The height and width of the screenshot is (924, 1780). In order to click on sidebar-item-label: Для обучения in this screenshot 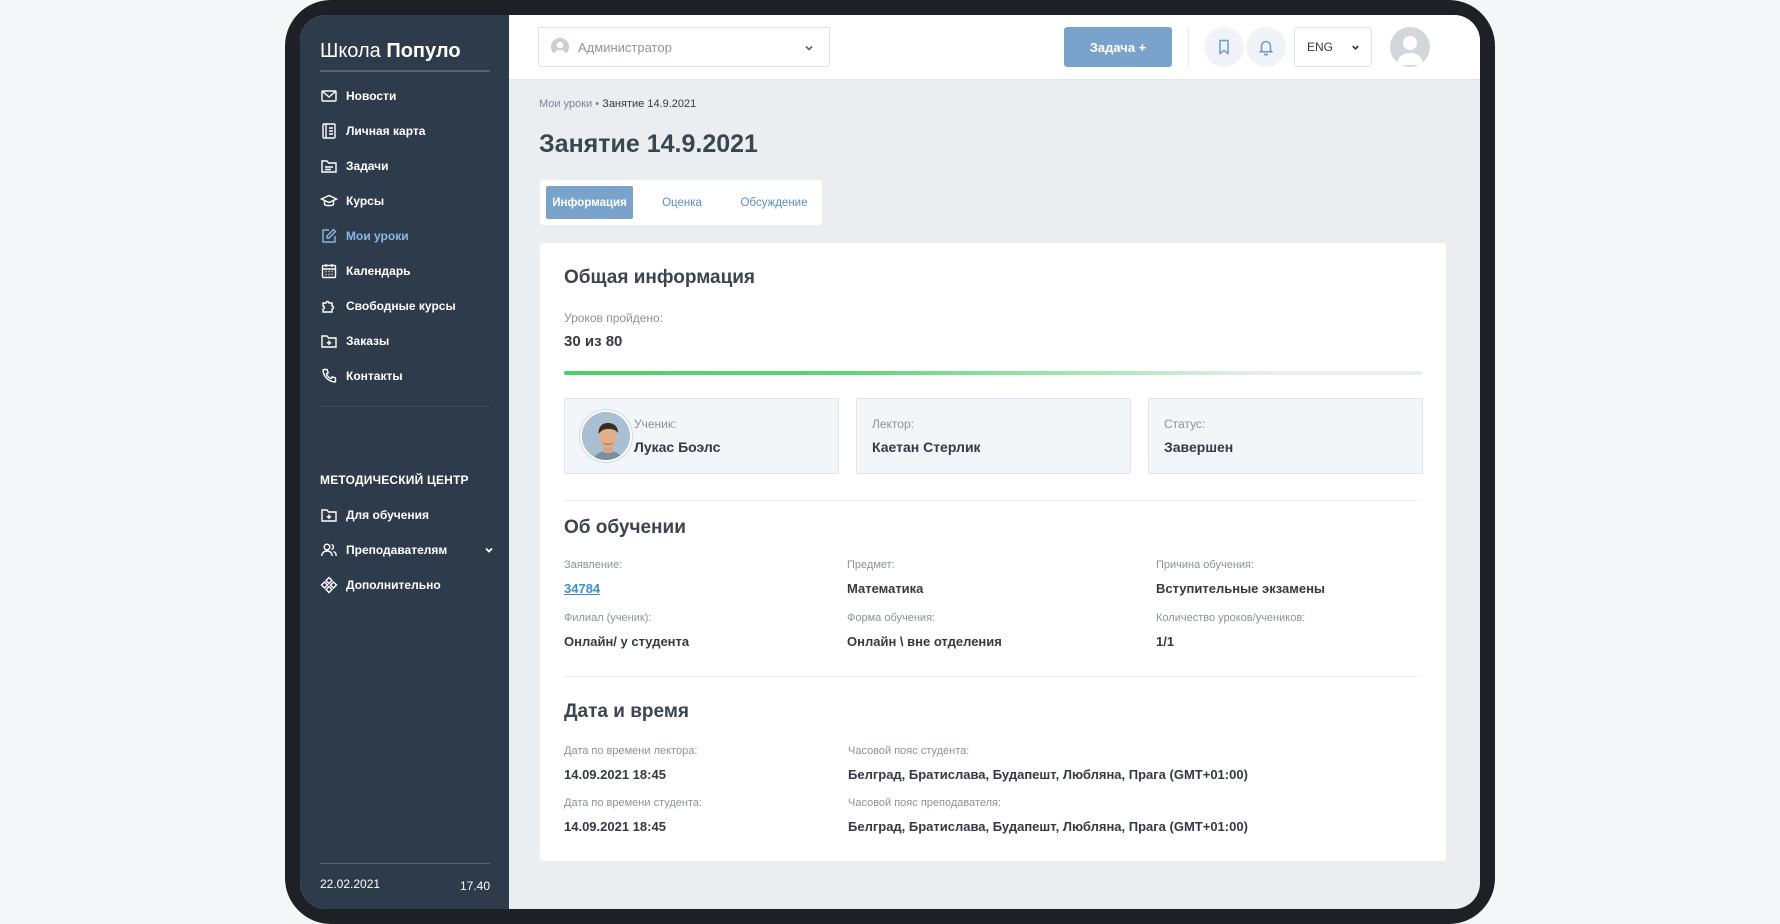, I will do `click(388, 515)`.